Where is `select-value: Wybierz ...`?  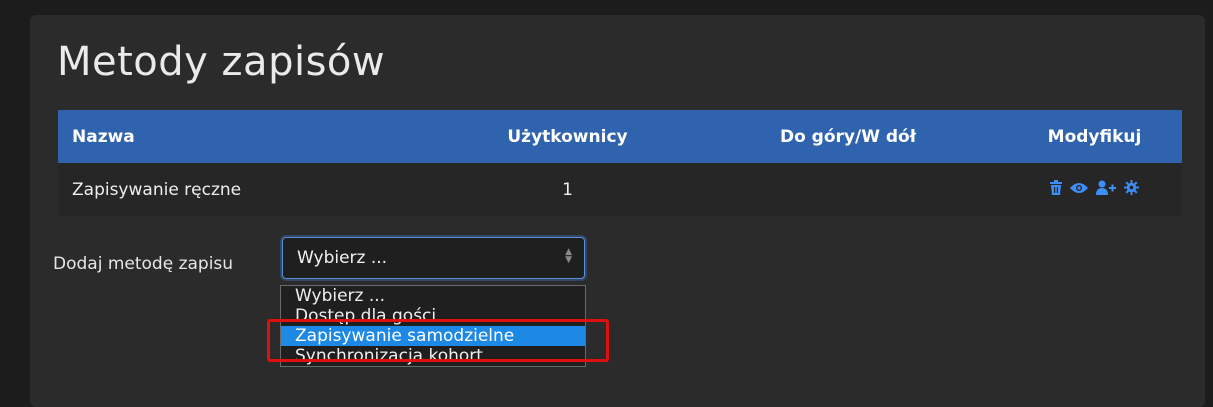 select-value: Wybierz ... is located at coordinates (342, 258).